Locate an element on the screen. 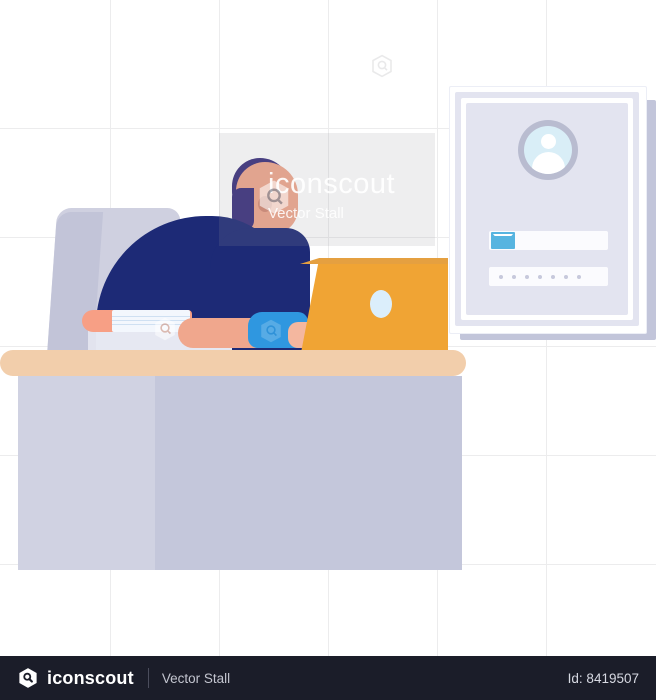 This screenshot has width=656, height=700. avatar-body-shape is located at coordinates (548, 163).